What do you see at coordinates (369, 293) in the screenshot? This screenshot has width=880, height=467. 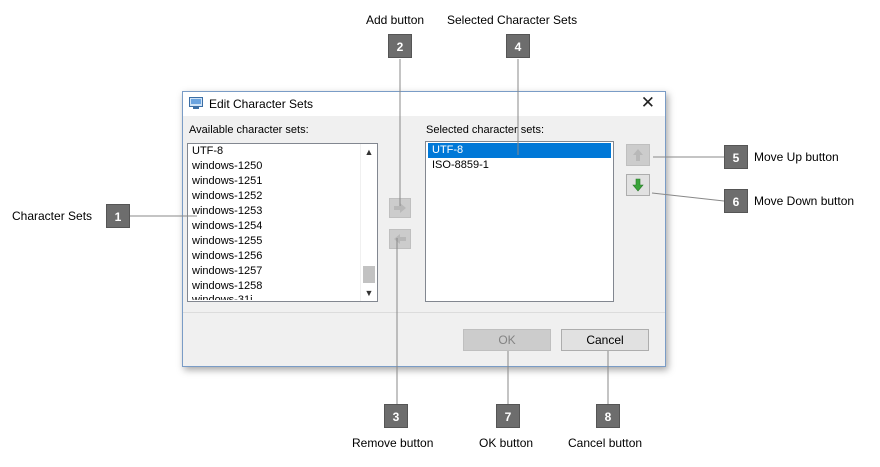 I see `scroll-down-icon: ▼` at bounding box center [369, 293].